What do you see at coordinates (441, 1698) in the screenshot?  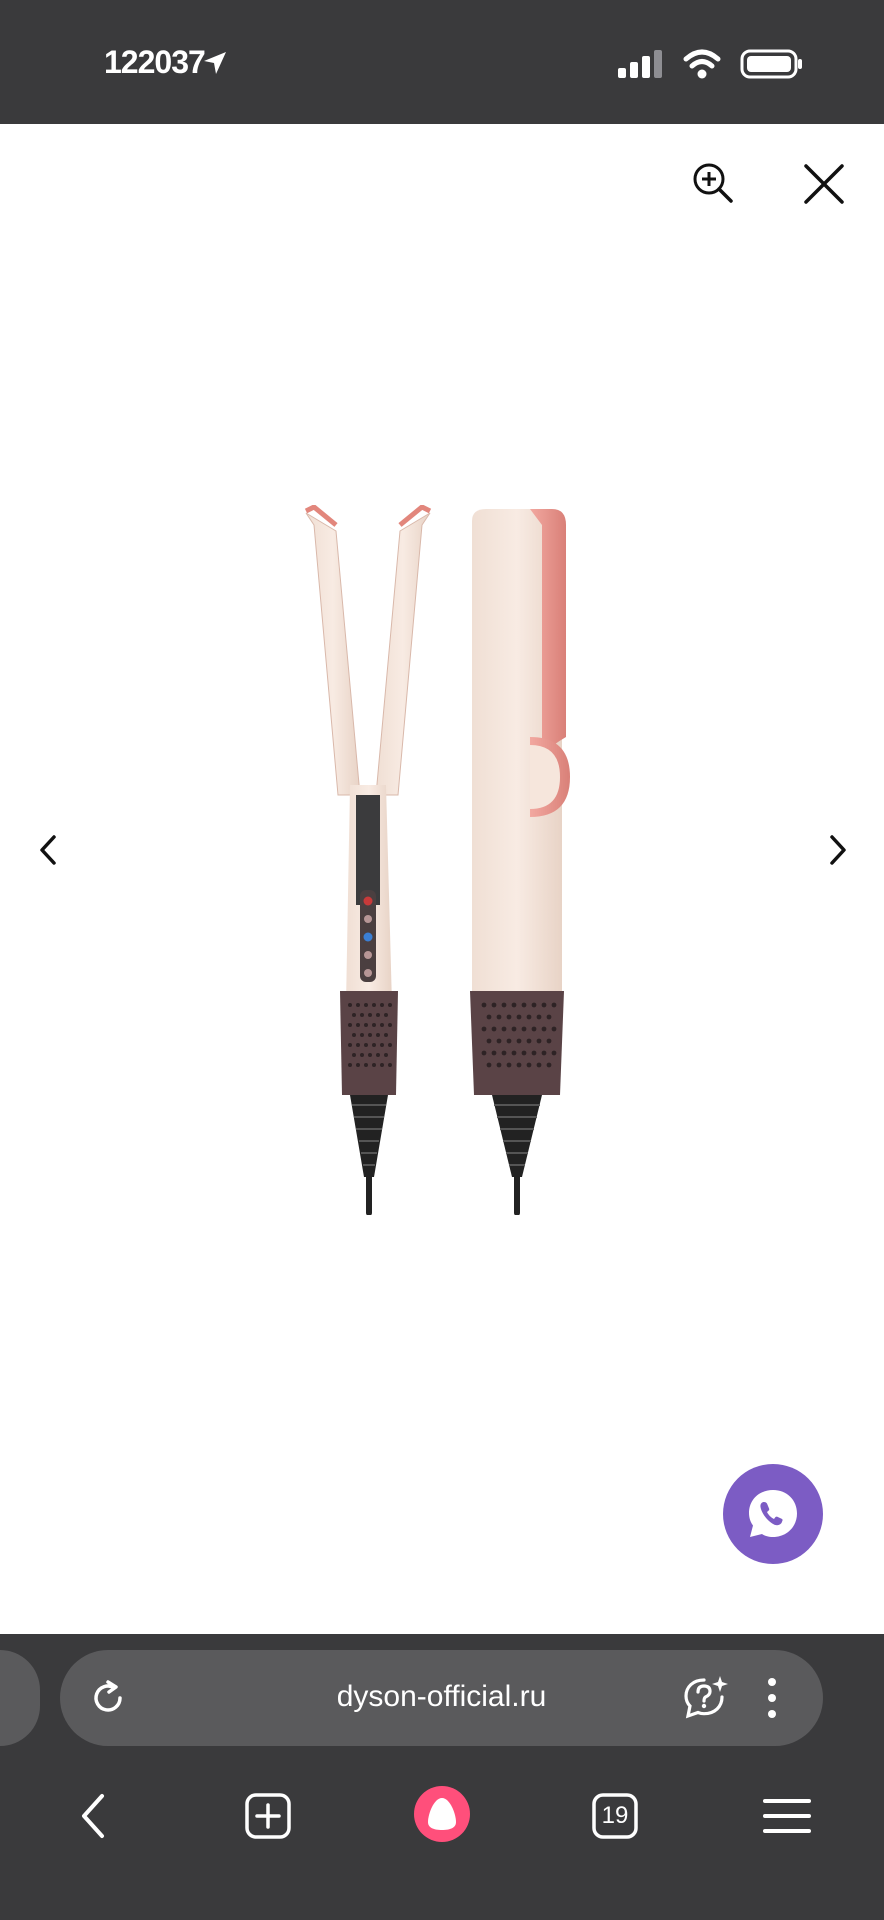 I see `address-bar: dyson-official.ru` at bounding box center [441, 1698].